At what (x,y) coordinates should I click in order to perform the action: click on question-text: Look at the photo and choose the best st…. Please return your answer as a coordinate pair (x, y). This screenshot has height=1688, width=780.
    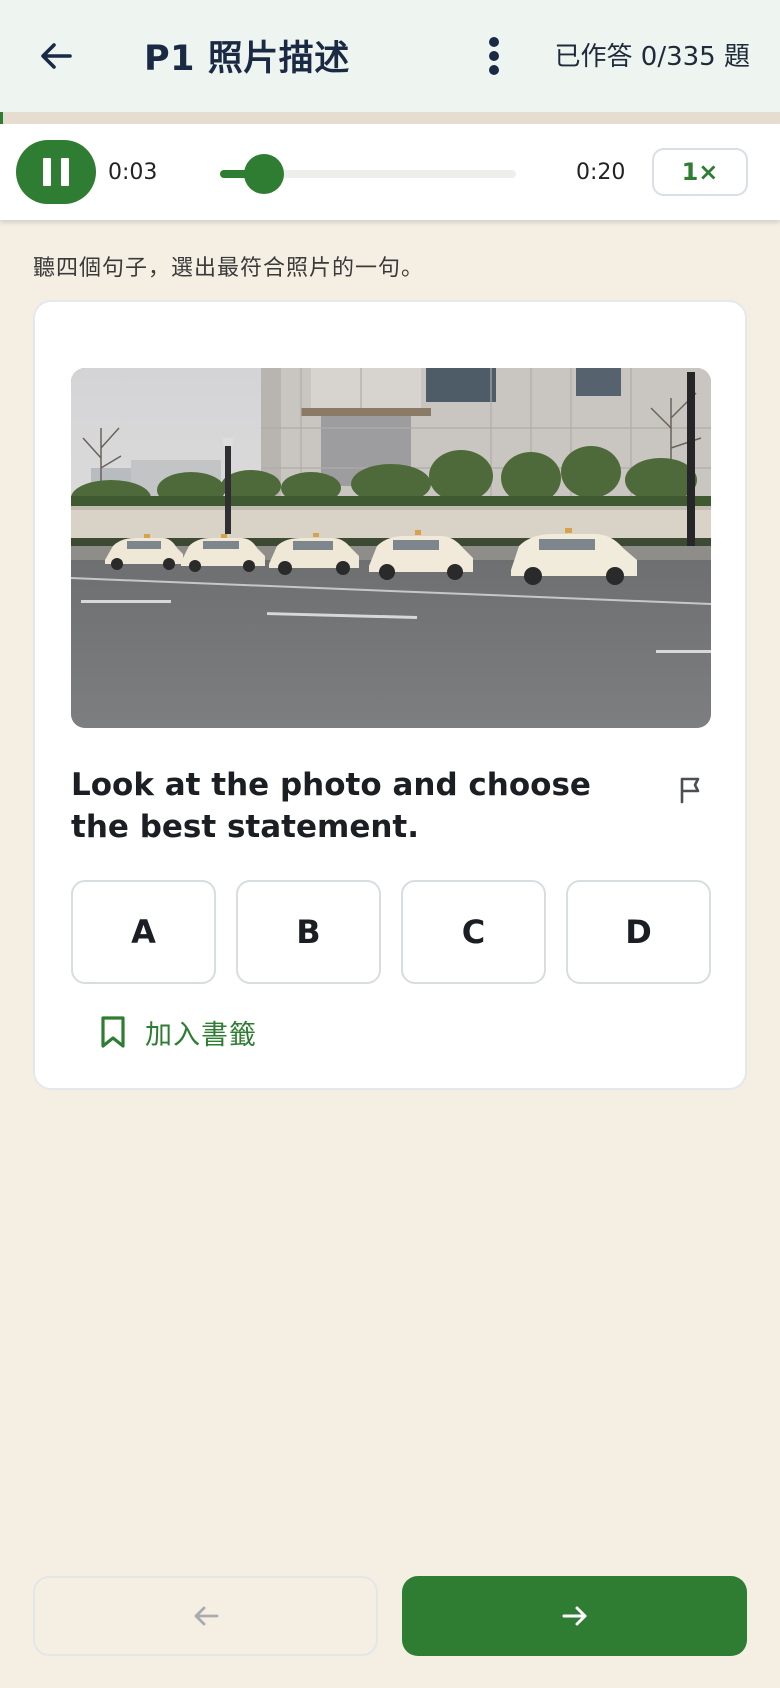
    Looking at the image, I should click on (331, 806).